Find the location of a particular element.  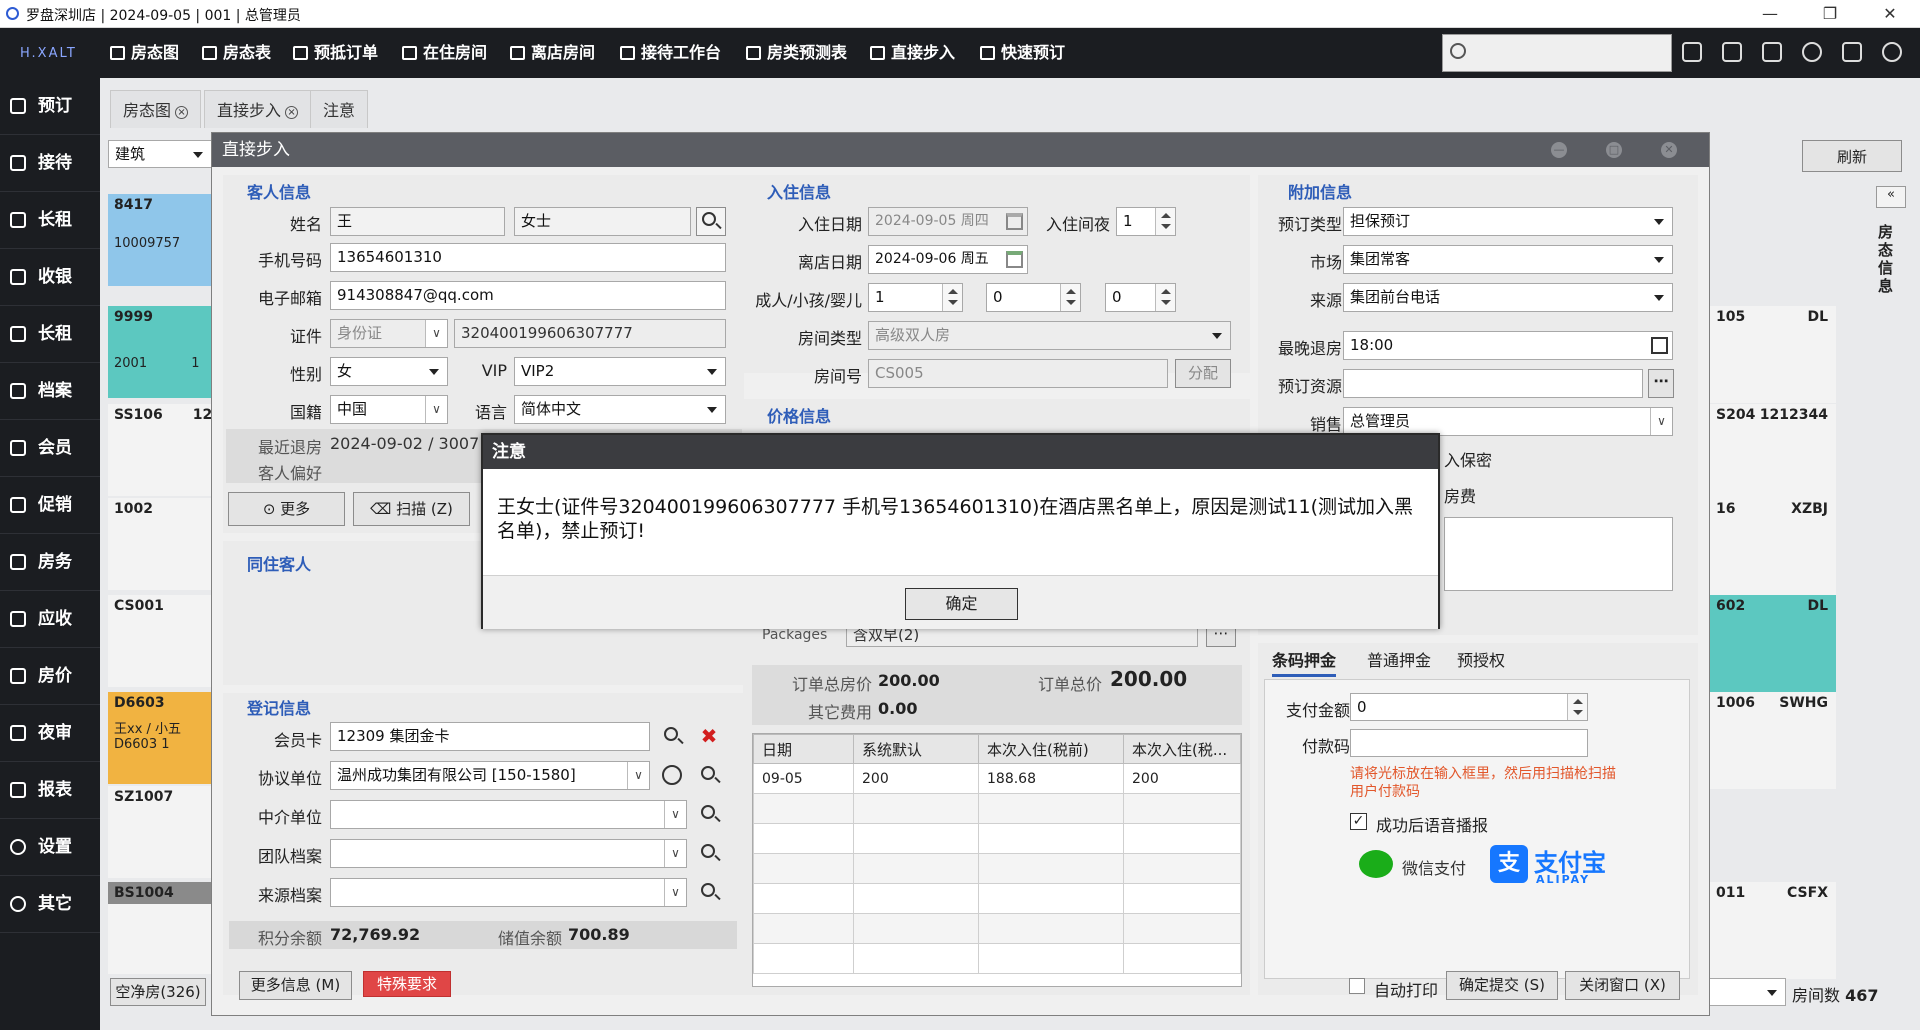

surname-input: 王 is located at coordinates (417, 221).